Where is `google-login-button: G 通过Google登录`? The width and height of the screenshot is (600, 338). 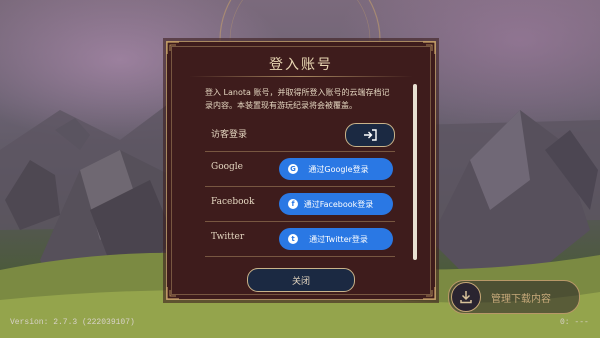
google-login-button: G 通过Google登录 is located at coordinates (336, 169).